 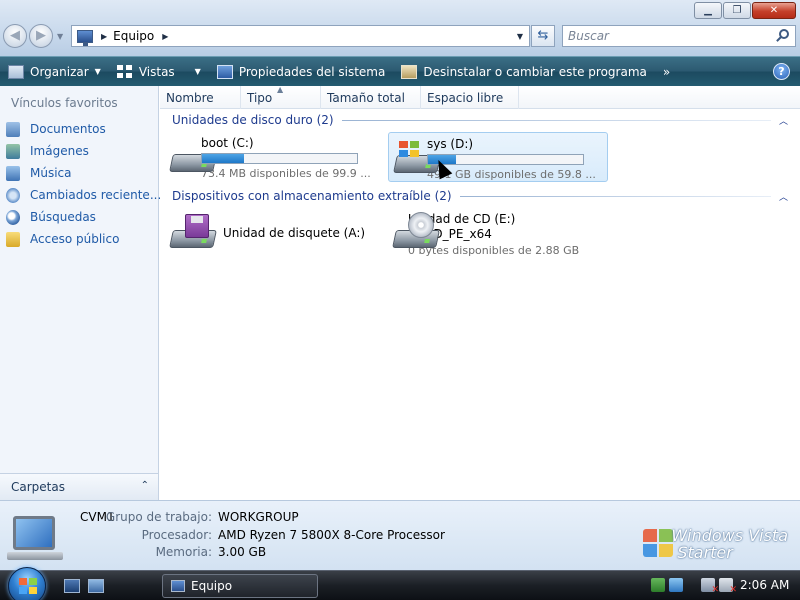 I want to click on pictures-icon, so click(x=13, y=151).